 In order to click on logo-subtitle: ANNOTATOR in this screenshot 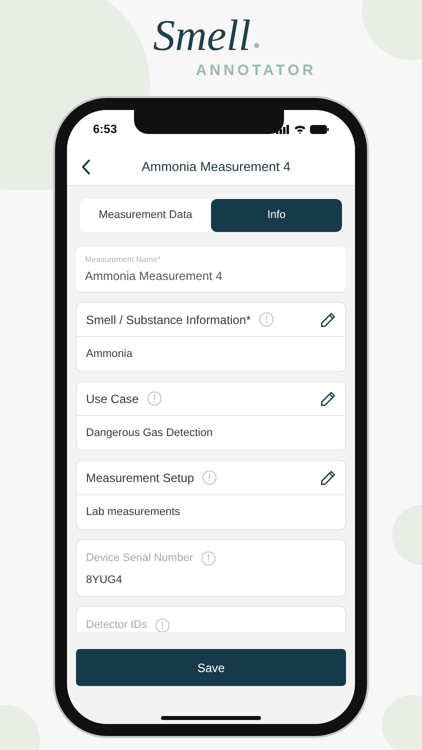, I will do `click(256, 71)`.